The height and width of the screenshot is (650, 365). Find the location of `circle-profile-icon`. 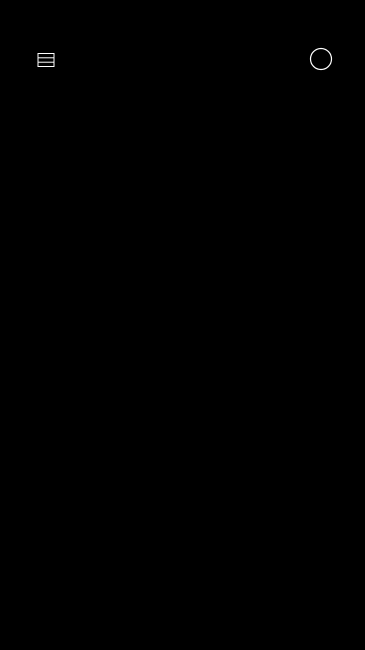

circle-profile-icon is located at coordinates (321, 59).